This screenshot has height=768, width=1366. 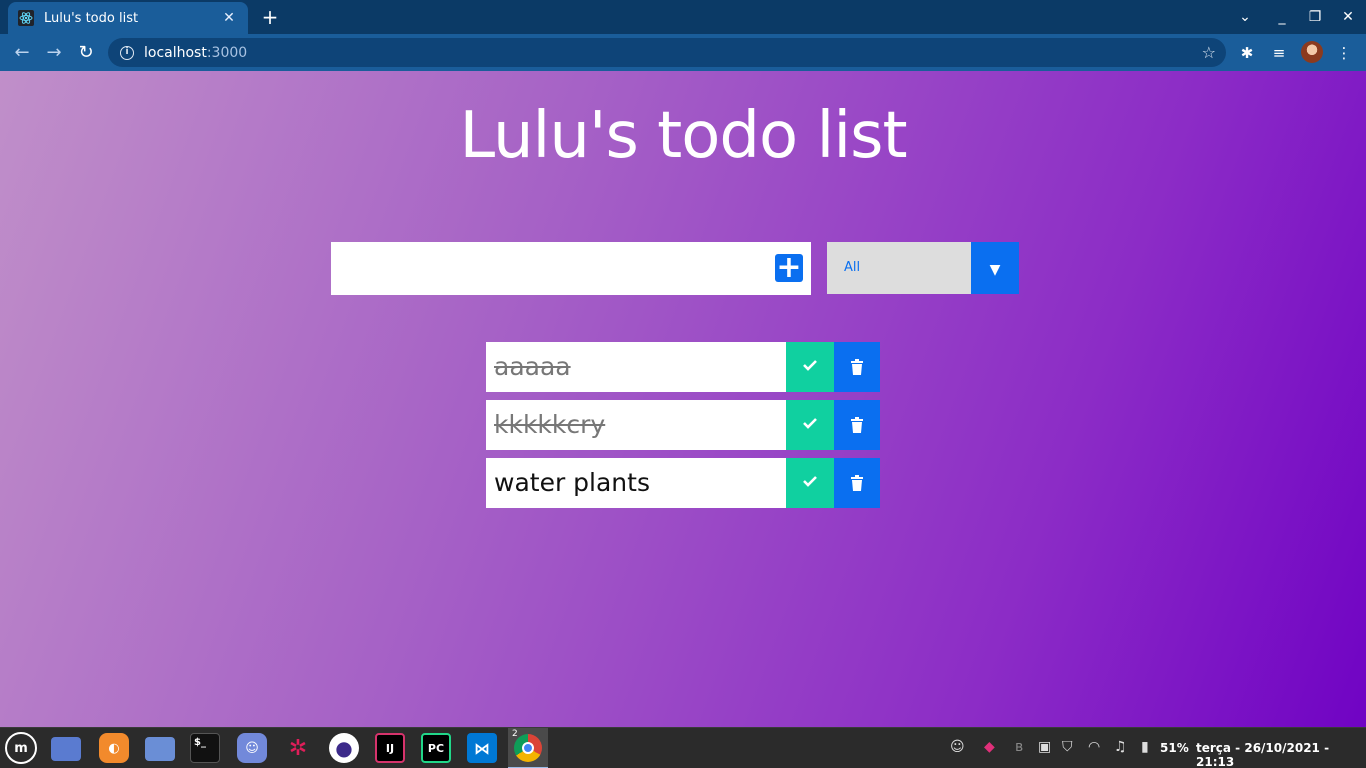 I want to click on battery-icon: ▮, so click(x=1145, y=747).